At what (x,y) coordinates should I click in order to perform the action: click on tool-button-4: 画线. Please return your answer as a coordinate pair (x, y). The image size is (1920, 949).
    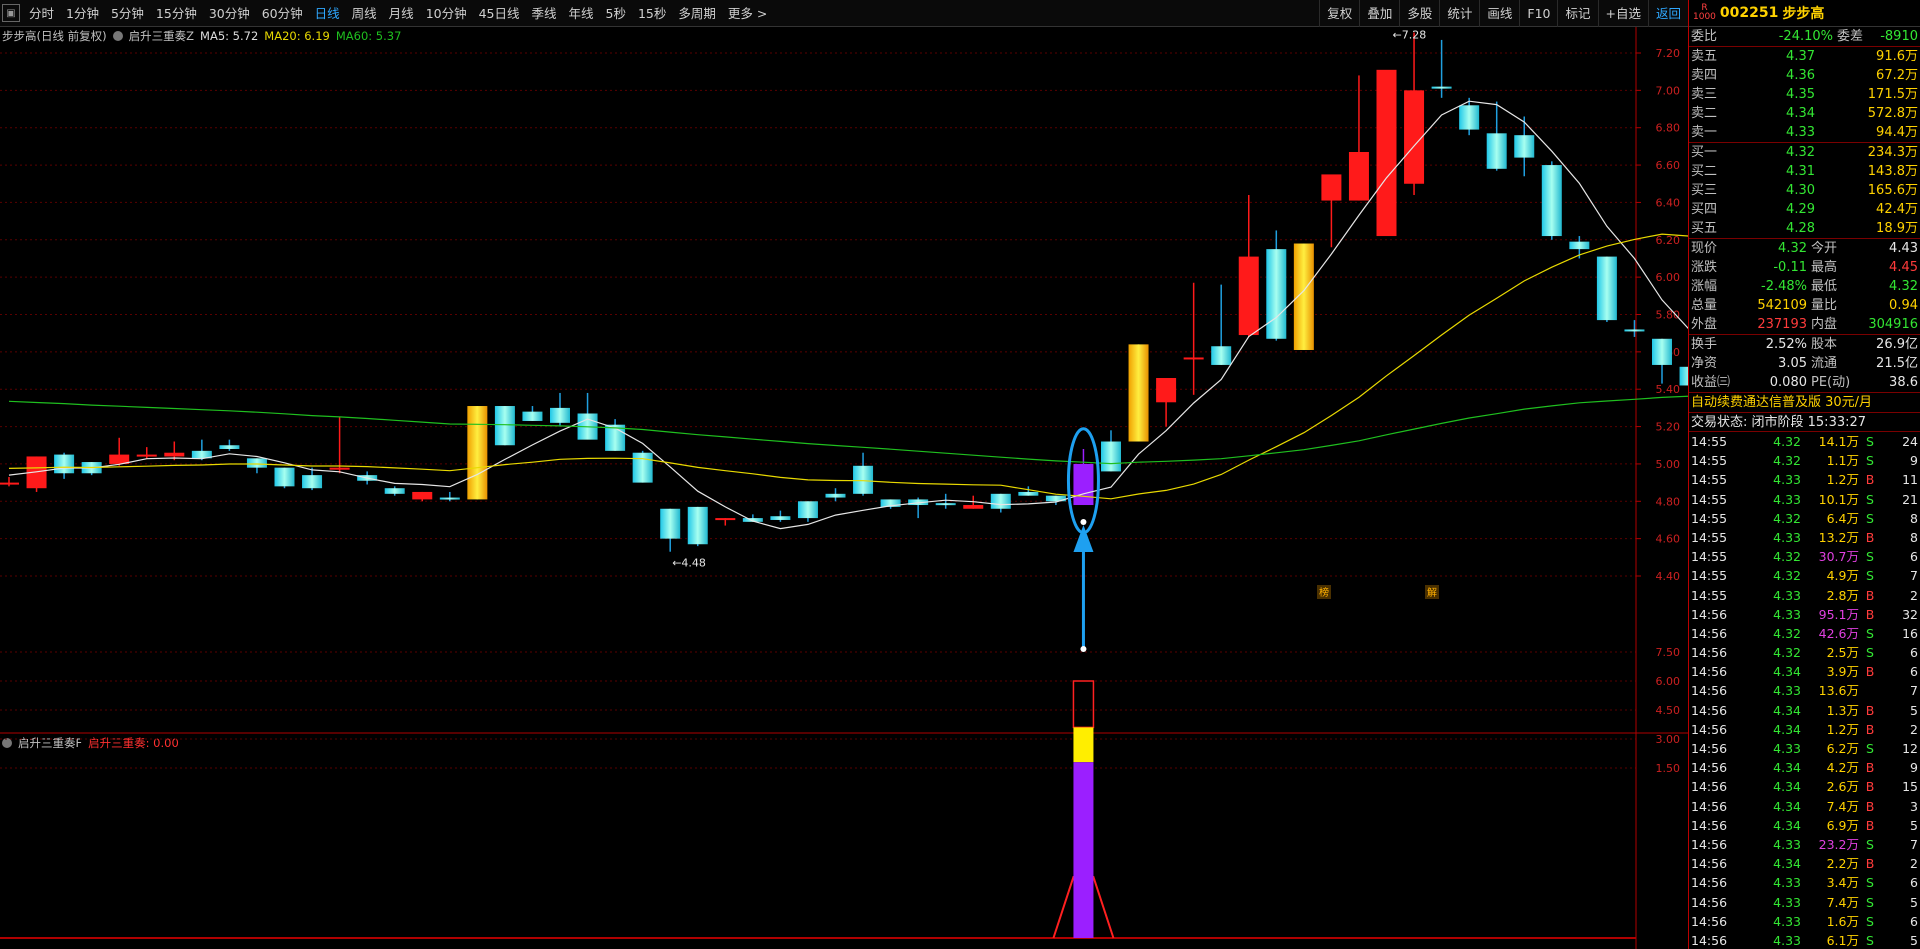
    Looking at the image, I should click on (1499, 13).